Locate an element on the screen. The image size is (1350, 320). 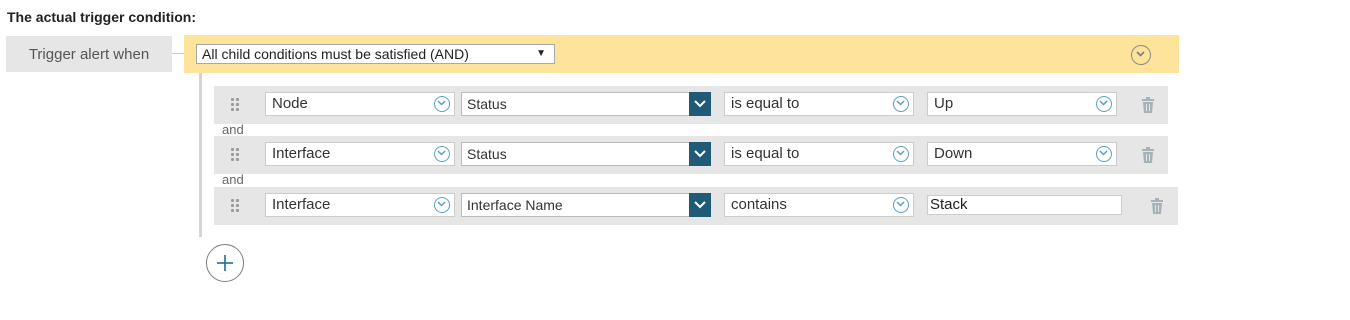
property-select-value: Interface Name is located at coordinates (515, 205).